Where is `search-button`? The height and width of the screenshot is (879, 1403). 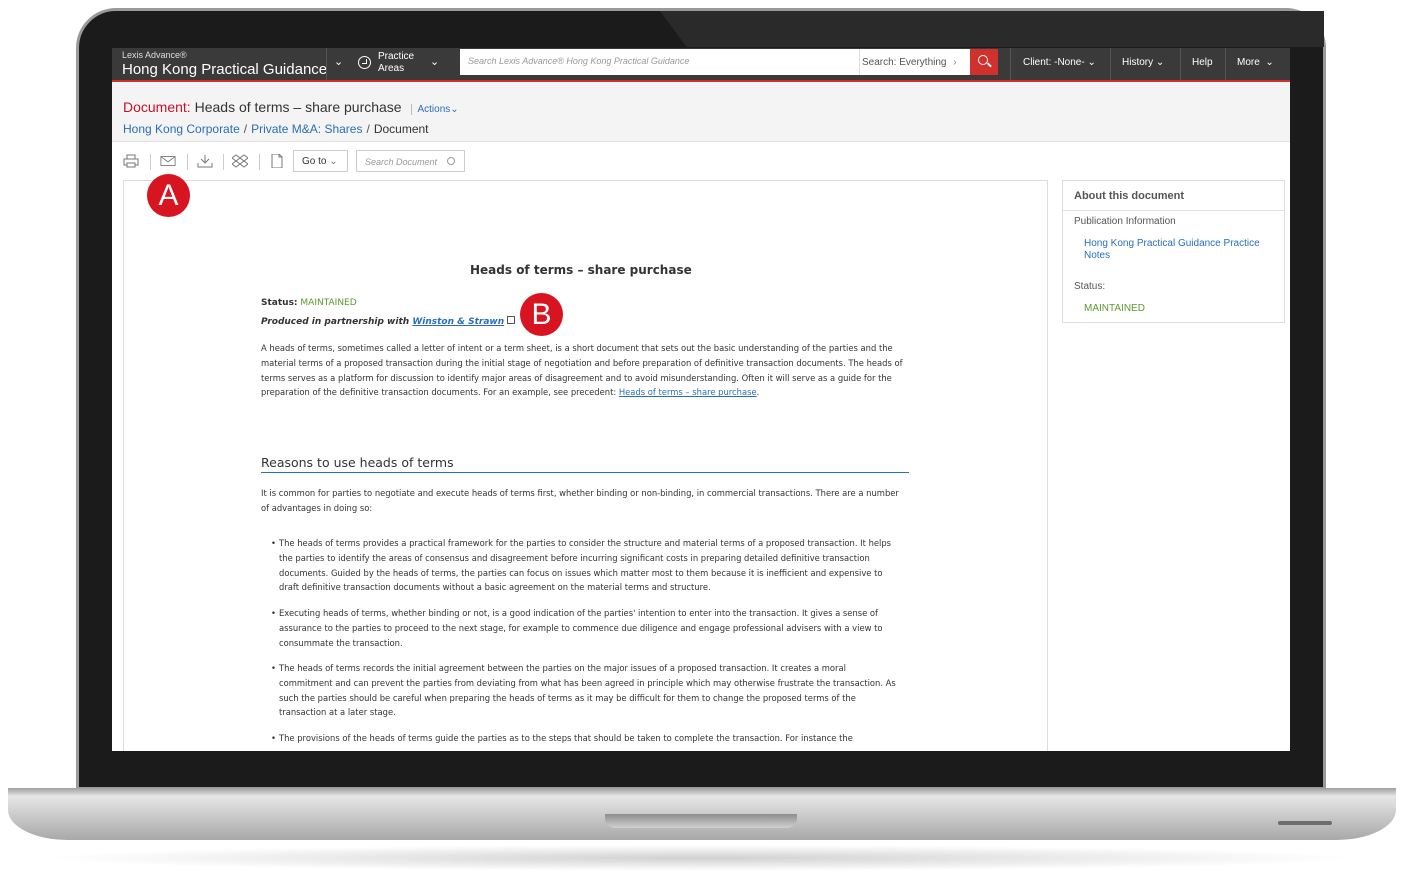 search-button is located at coordinates (984, 62).